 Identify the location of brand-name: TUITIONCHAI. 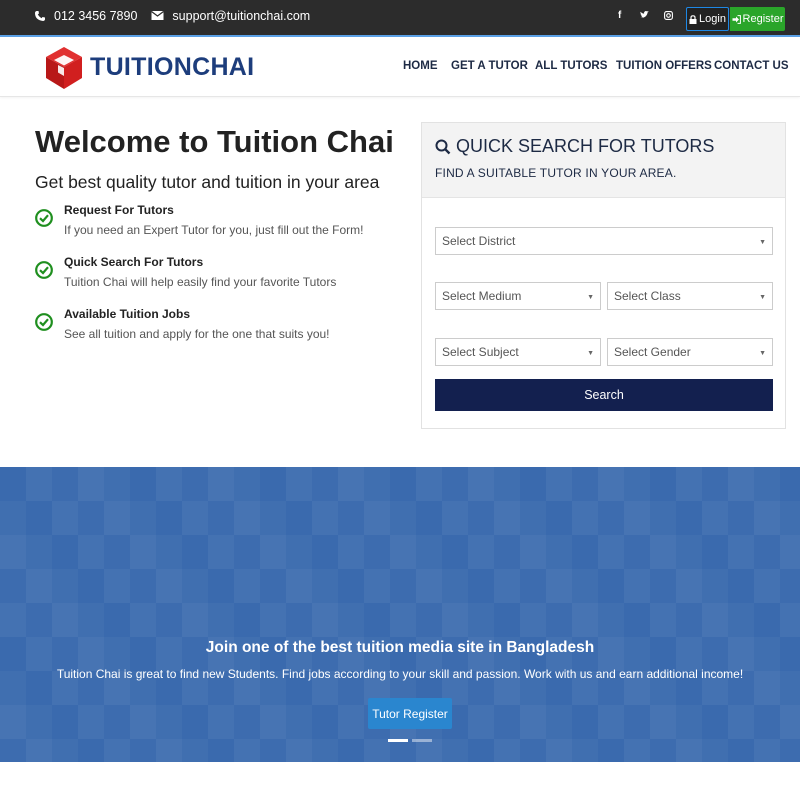
(172, 67).